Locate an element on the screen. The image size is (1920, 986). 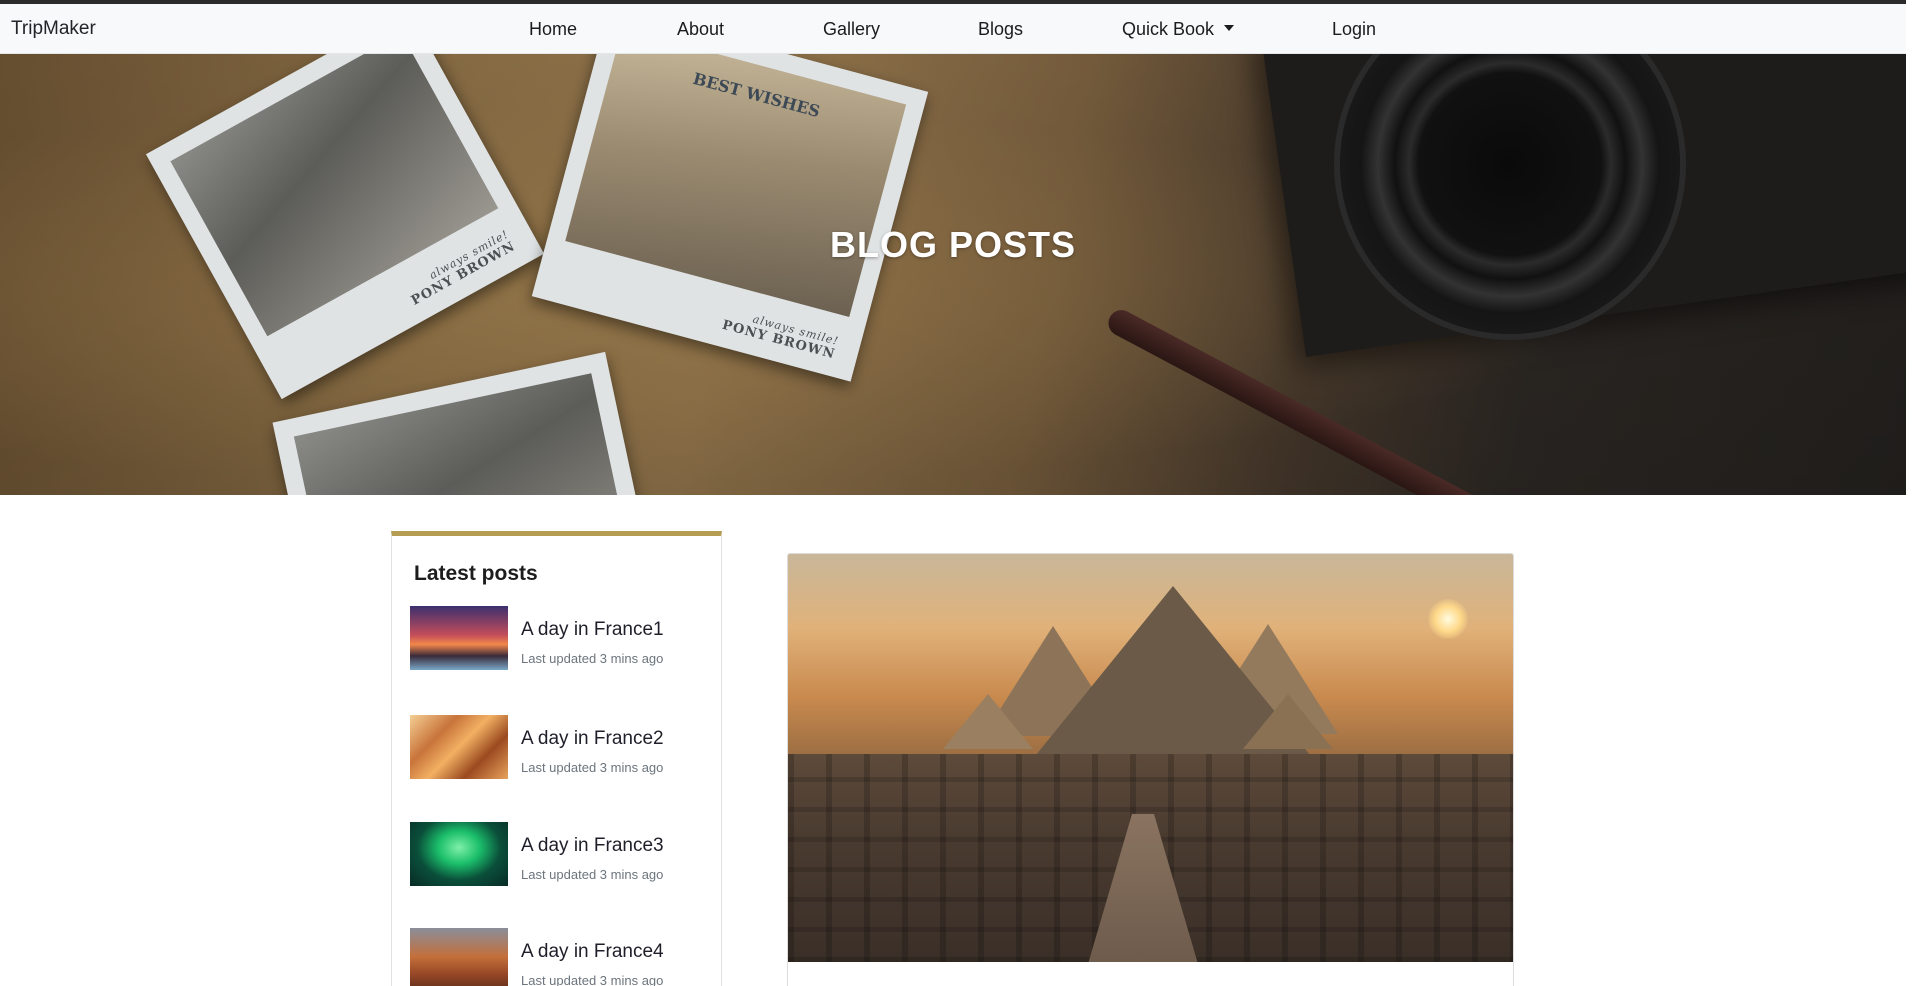
nav-about: About is located at coordinates (700, 29).